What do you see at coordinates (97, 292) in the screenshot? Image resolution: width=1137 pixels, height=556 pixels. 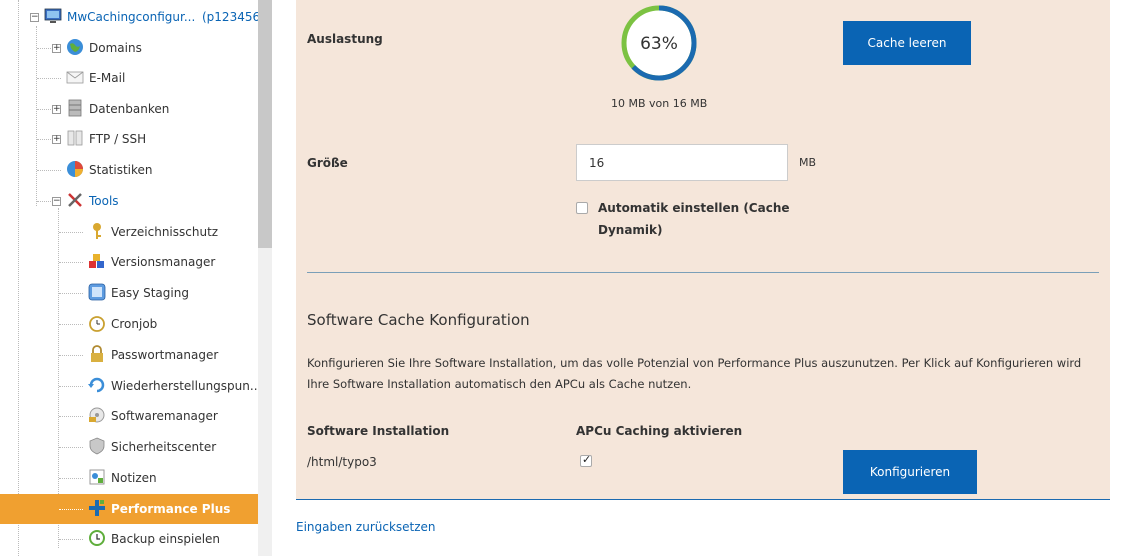 I see `staging-icon` at bounding box center [97, 292].